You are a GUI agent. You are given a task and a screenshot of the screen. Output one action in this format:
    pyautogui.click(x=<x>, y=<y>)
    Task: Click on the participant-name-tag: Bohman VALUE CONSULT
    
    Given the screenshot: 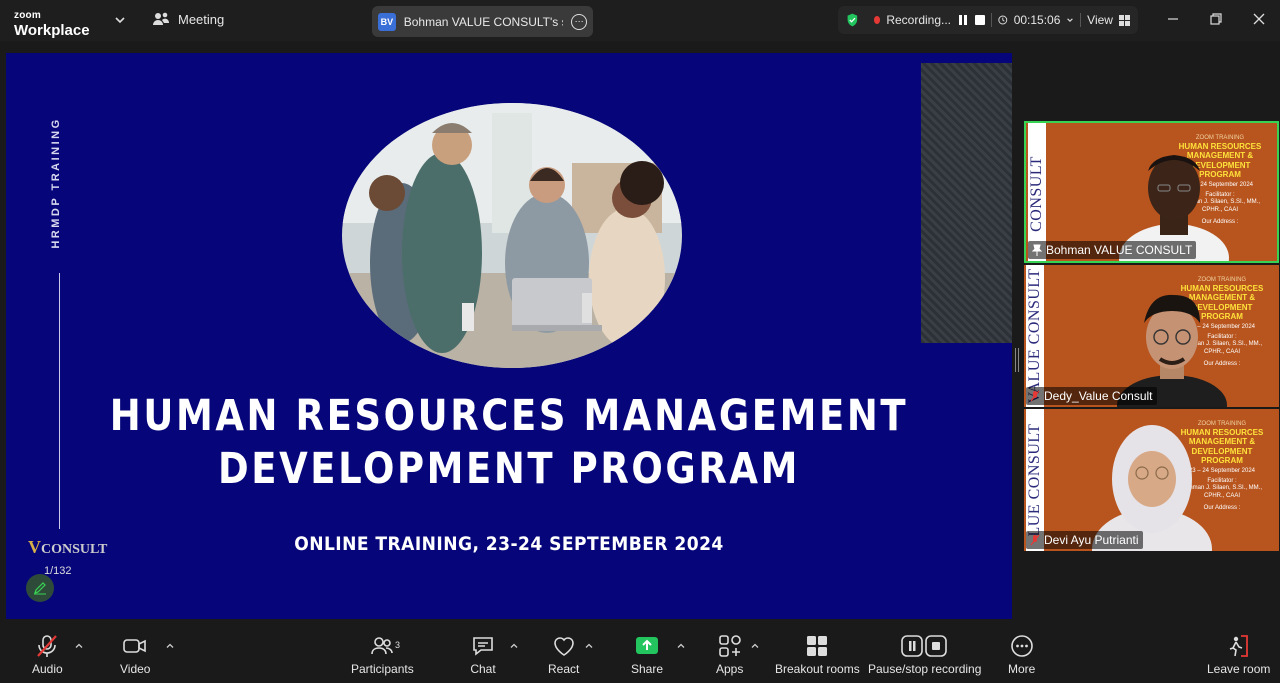 What is the action you would take?
    pyautogui.click(x=1112, y=250)
    